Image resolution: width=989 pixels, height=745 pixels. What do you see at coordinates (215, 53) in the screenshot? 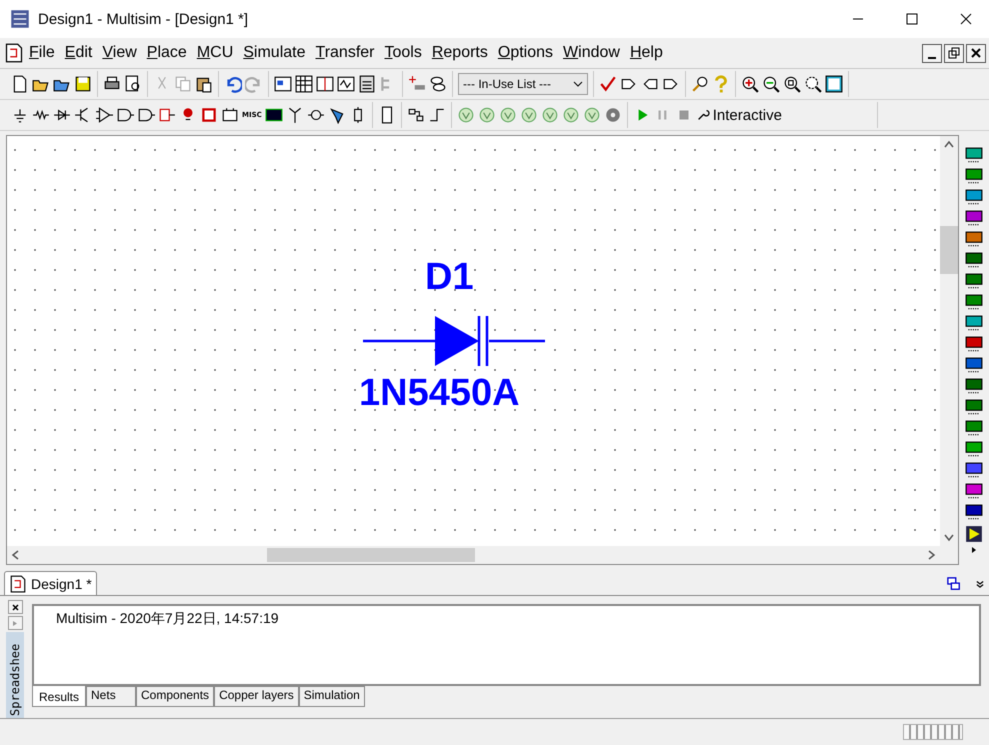
I see `menu-item: MCU` at bounding box center [215, 53].